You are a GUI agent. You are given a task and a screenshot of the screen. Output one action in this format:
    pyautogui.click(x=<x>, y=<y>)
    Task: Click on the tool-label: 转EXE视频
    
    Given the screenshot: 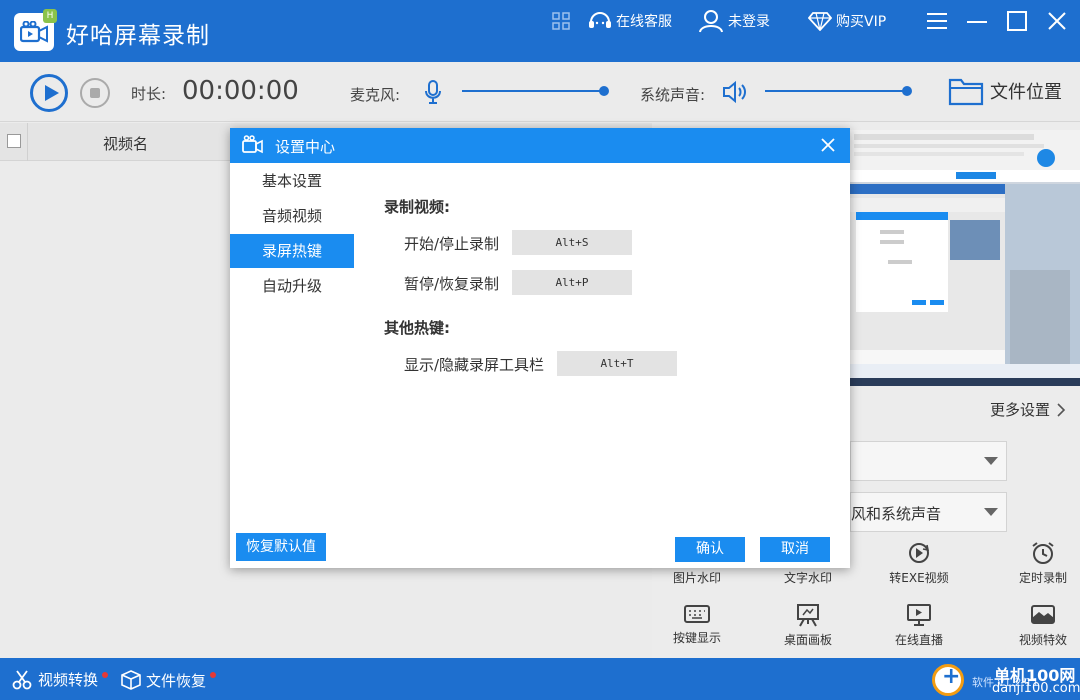 What is the action you would take?
    pyautogui.click(x=919, y=578)
    